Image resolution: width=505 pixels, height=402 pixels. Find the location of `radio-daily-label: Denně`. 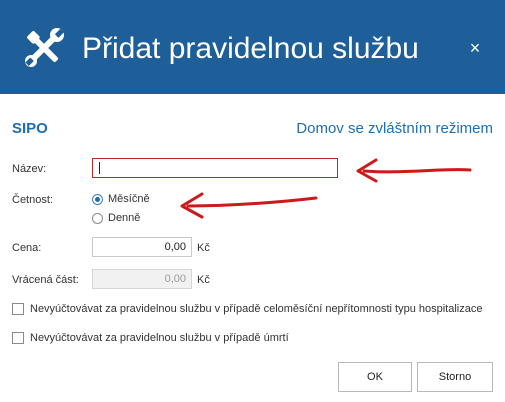

radio-daily-label: Denně is located at coordinates (124, 218).